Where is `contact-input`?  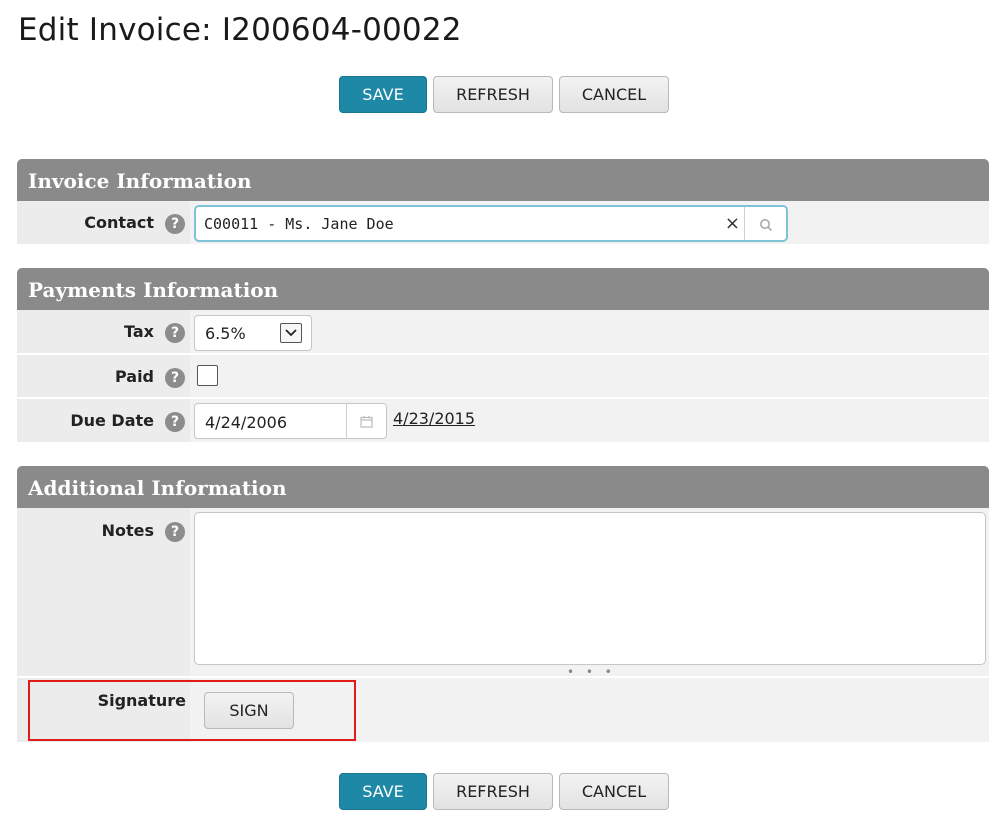
contact-input is located at coordinates (462, 224).